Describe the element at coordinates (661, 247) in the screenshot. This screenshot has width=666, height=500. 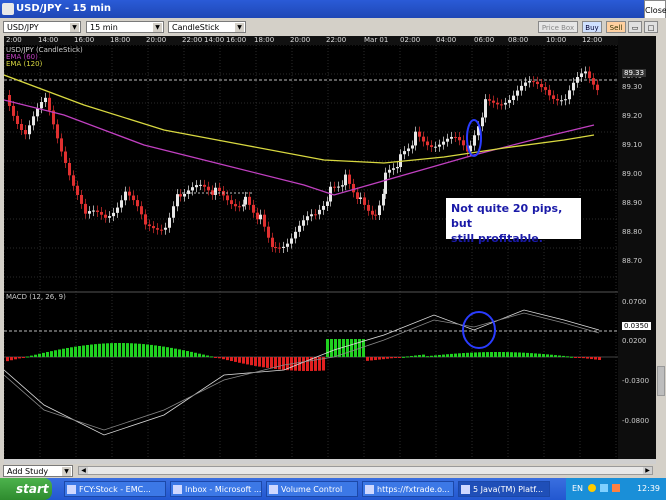
I see `vertical-scrollbar` at that location.